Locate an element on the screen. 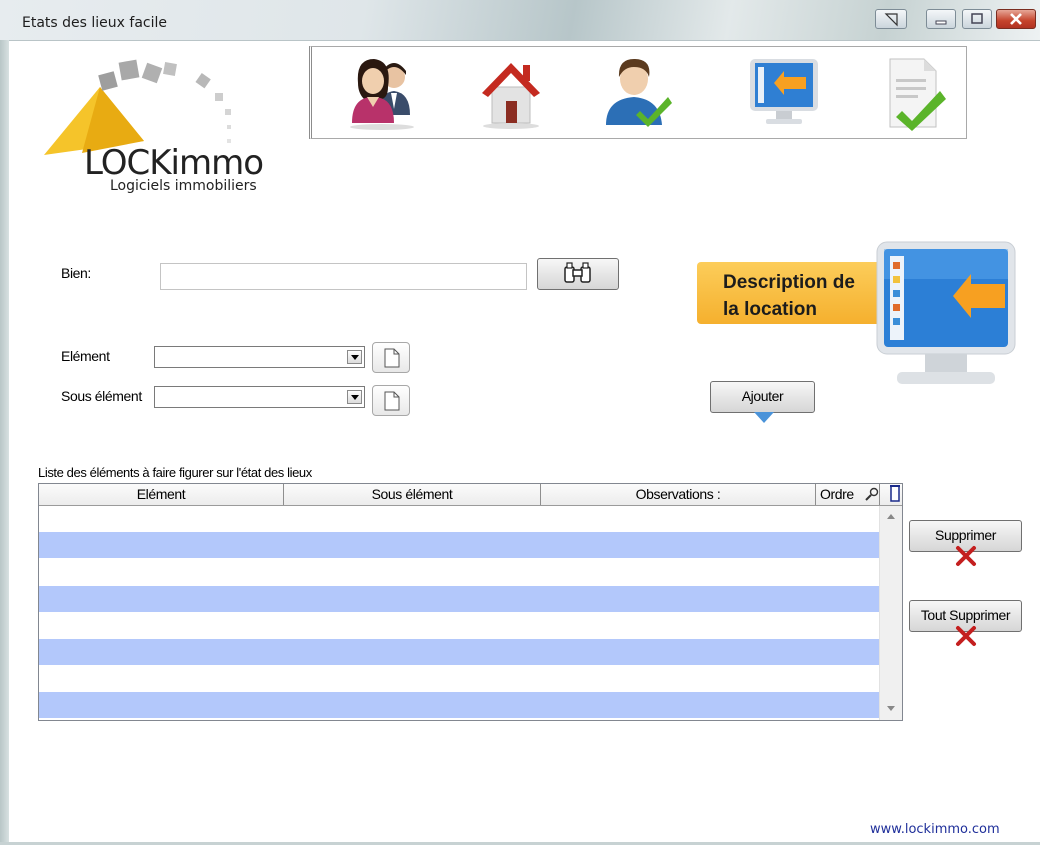  new-element-button is located at coordinates (391, 357).